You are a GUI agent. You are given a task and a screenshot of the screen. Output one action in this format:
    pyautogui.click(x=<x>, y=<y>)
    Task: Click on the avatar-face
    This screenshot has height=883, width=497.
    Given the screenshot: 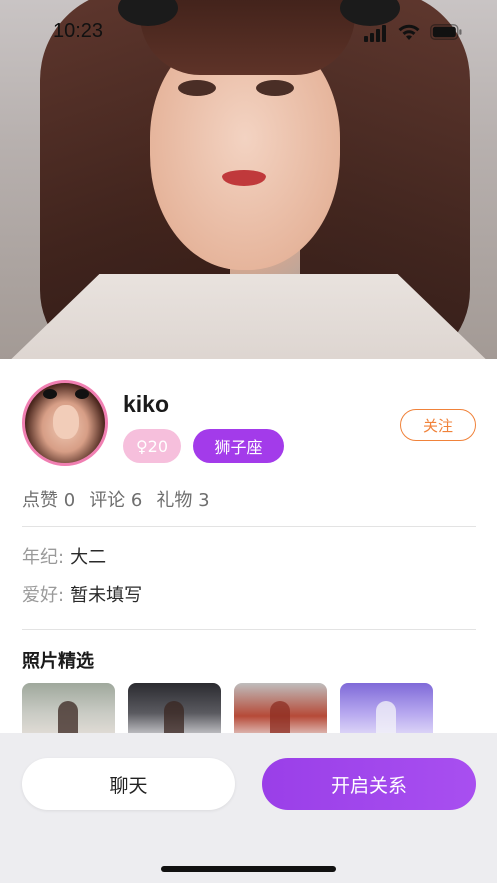 What is the action you would take?
    pyautogui.click(x=66, y=422)
    